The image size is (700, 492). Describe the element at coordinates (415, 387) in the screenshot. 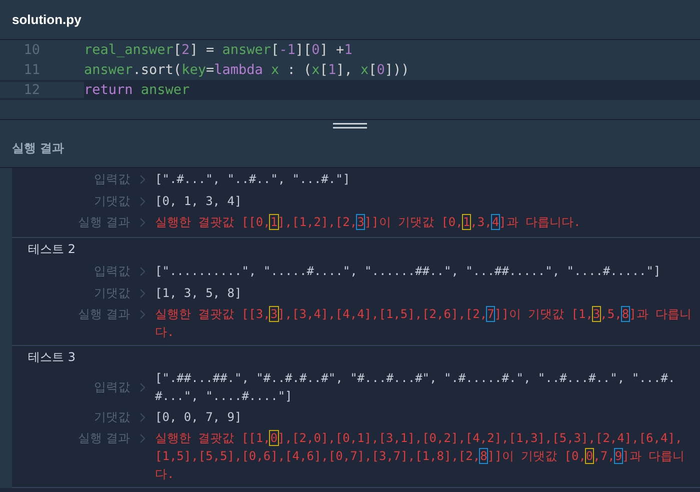

I see `row-value: [".##...##.", "#..#.#..#", "#...#...#", ".#.....#.", "..#...#..", "...#.#...", "....#...."]` at that location.